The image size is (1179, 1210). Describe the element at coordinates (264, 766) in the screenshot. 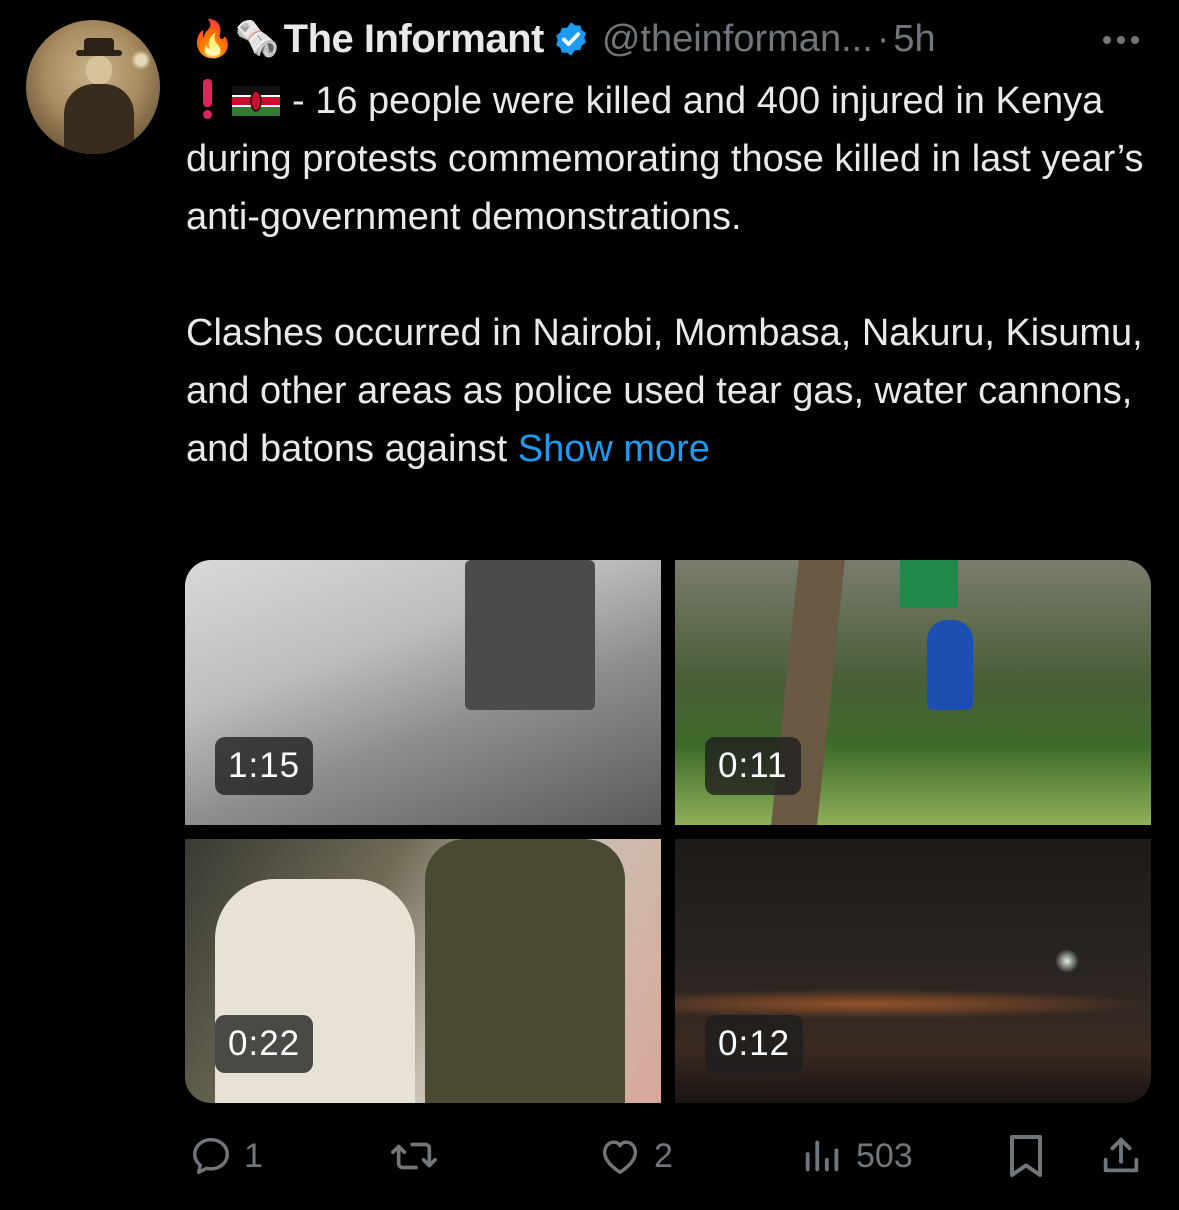

I see `video-duration-badge: 1:15` at that location.